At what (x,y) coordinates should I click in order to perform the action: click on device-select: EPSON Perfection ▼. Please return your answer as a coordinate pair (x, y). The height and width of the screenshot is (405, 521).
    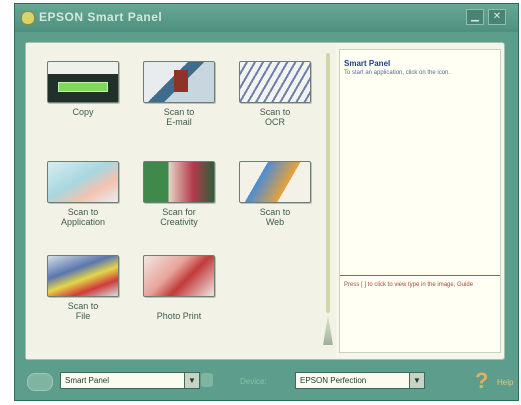
    Looking at the image, I should click on (360, 380).